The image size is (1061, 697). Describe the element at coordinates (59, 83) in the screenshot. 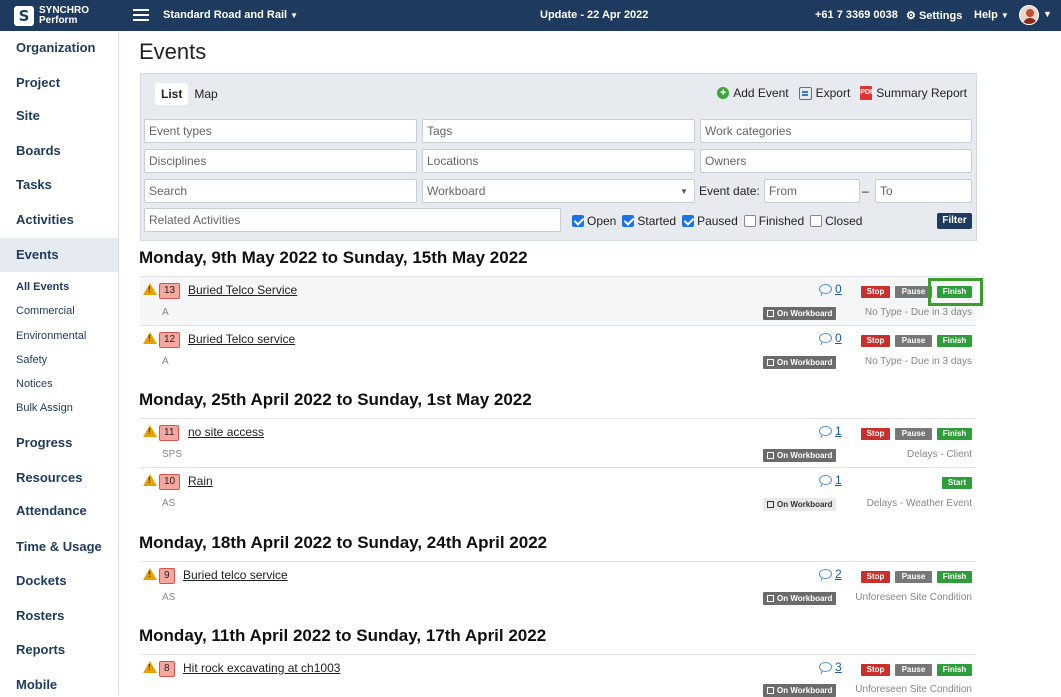

I see `sidebar-item-project: Project` at that location.